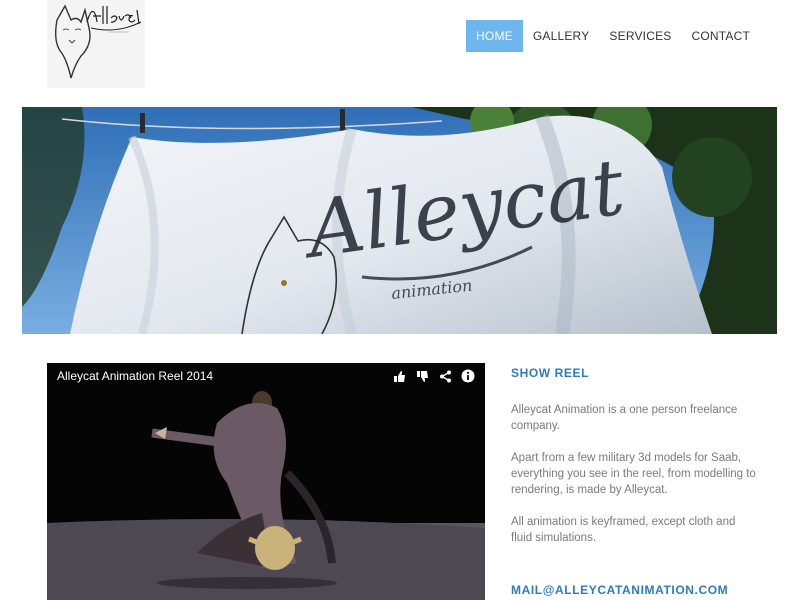  What do you see at coordinates (561, 36) in the screenshot?
I see `nav-gallery: GALLERY` at bounding box center [561, 36].